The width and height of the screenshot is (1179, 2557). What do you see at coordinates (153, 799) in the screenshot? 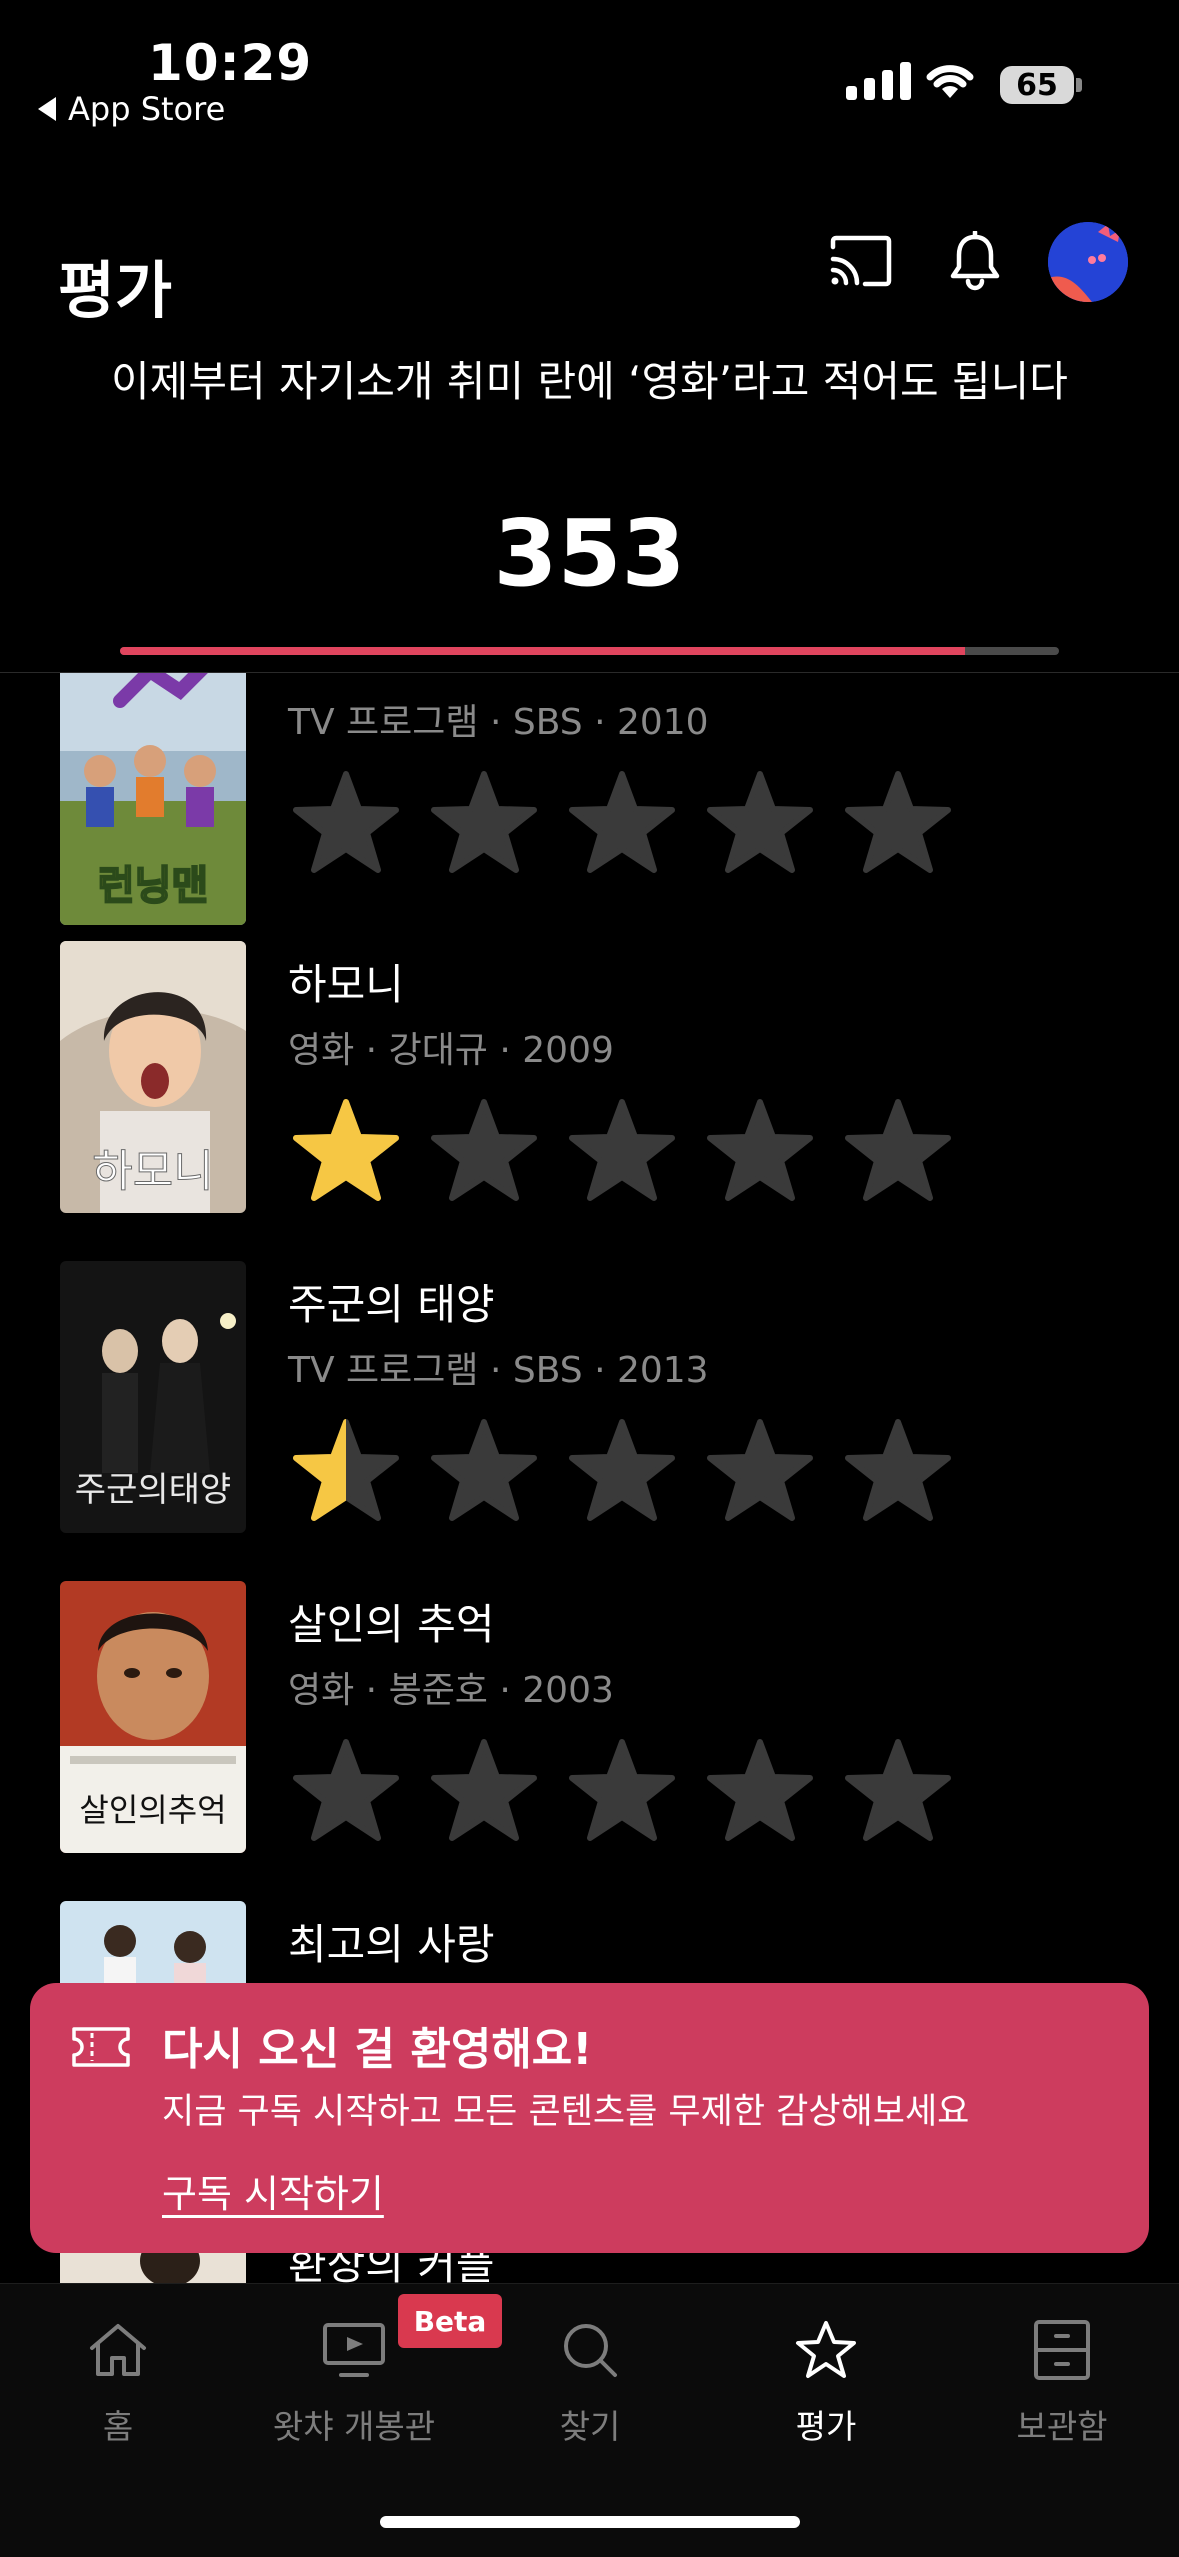
I see `poster-image: 런닝맨` at bounding box center [153, 799].